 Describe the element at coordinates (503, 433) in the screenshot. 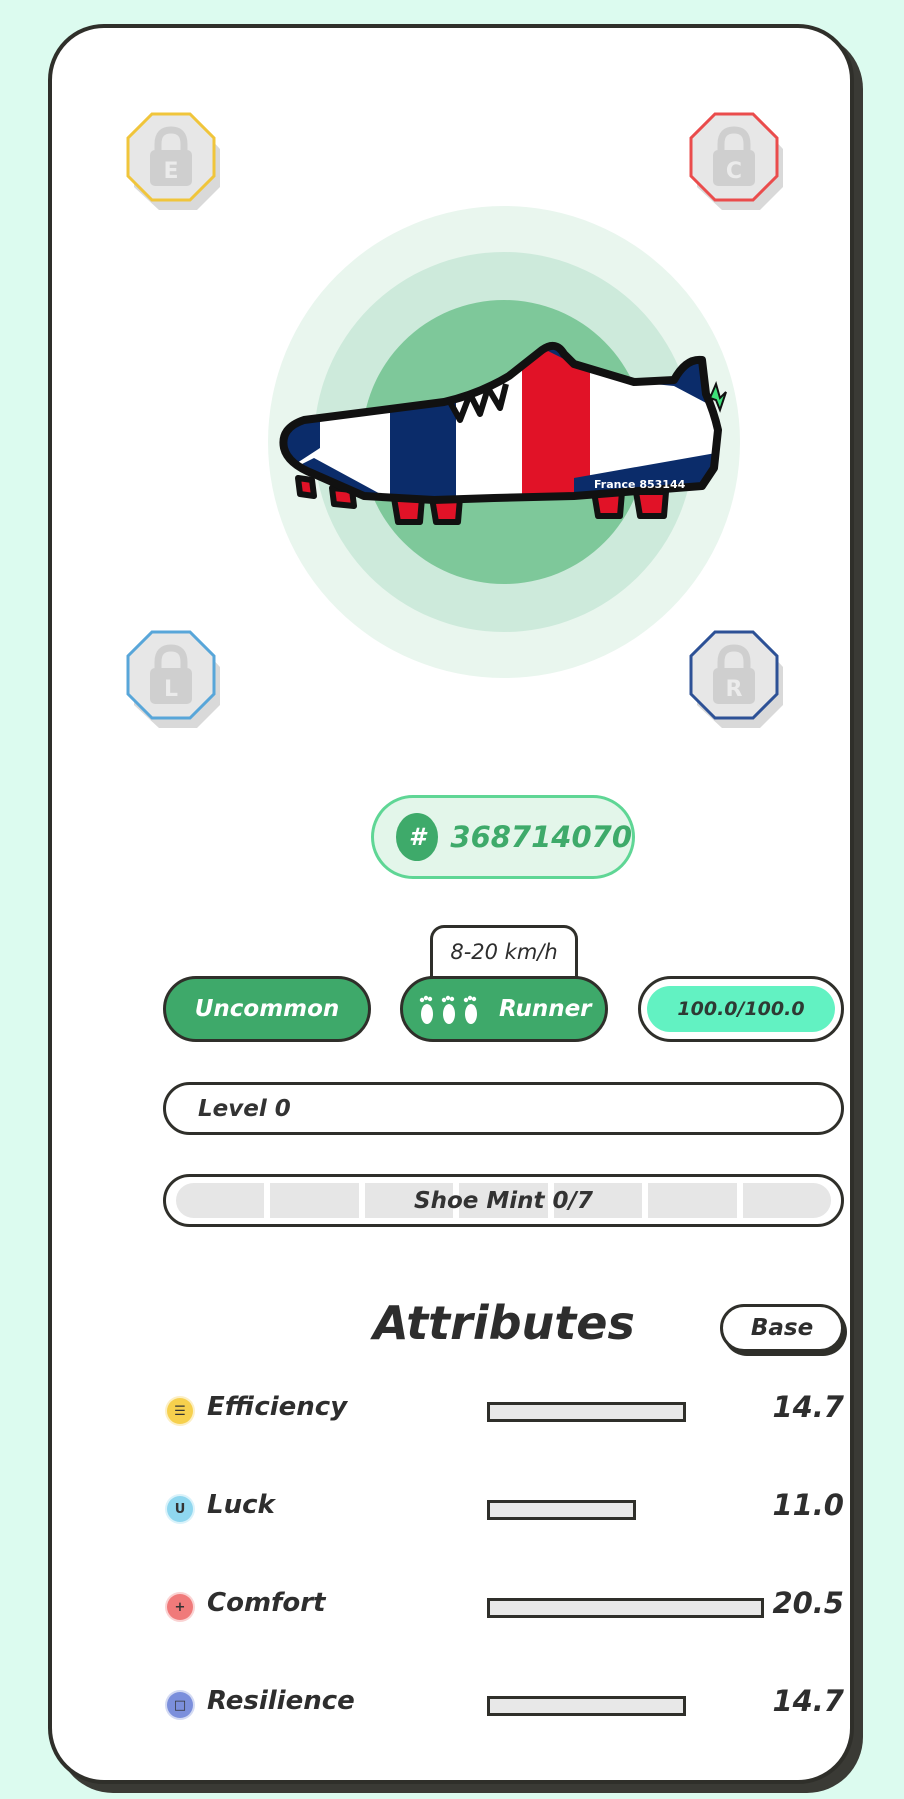

I see `sneaker-image: France 853144` at that location.